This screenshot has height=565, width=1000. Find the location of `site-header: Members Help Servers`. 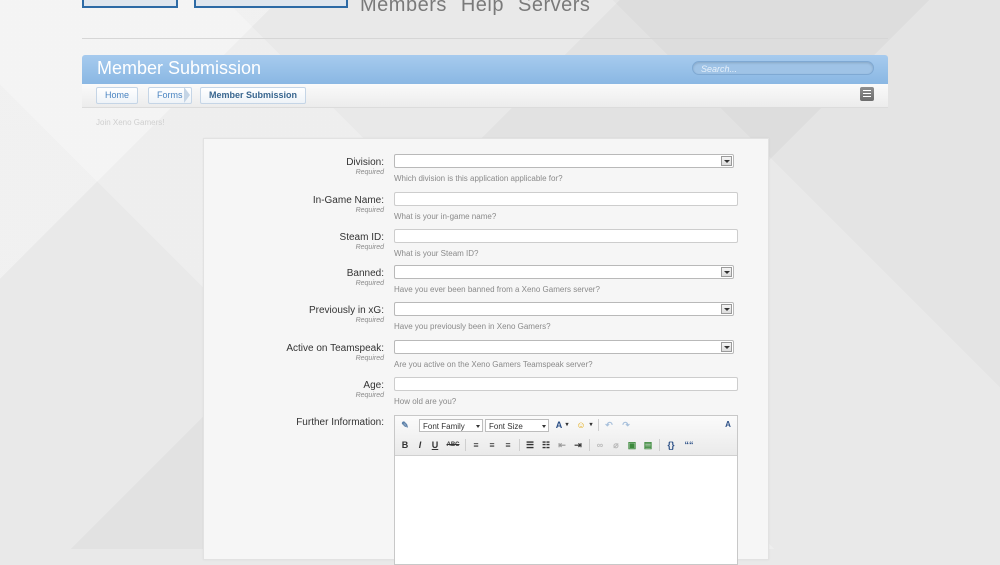

site-header: Members Help Servers is located at coordinates (500, 20).